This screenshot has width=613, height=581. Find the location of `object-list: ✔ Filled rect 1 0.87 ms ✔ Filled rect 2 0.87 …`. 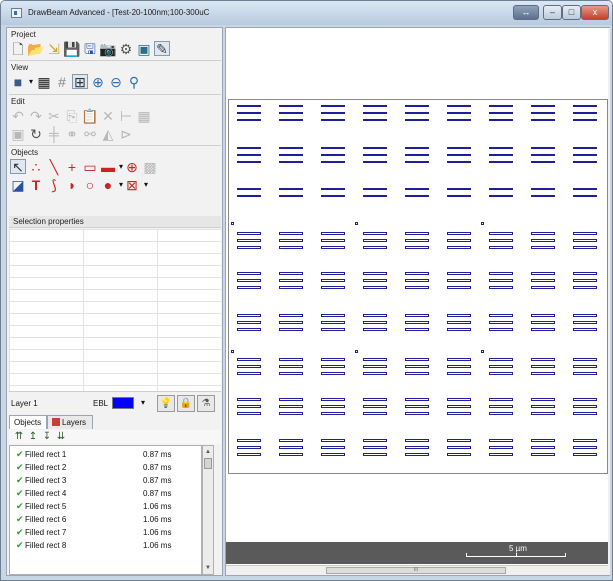

object-list: ✔ Filled rect 1 0.87 ms ✔ Filled rect 2 0.87 … is located at coordinates (105, 510).